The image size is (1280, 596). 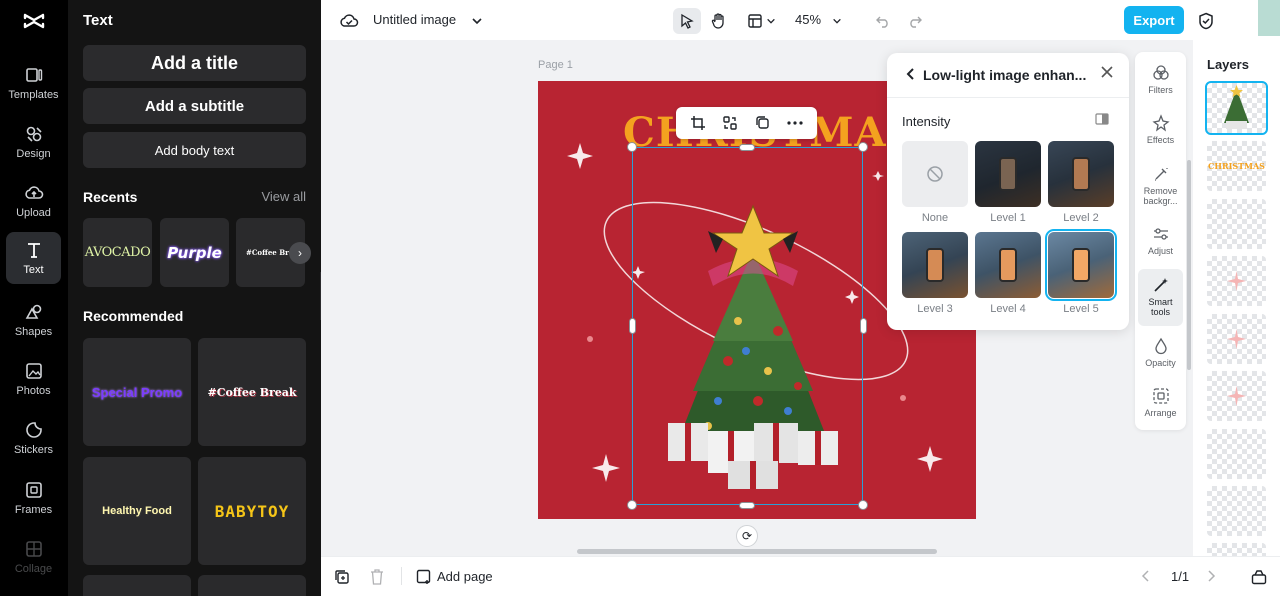 What do you see at coordinates (863, 326) in the screenshot?
I see `resize-handle-right` at bounding box center [863, 326].